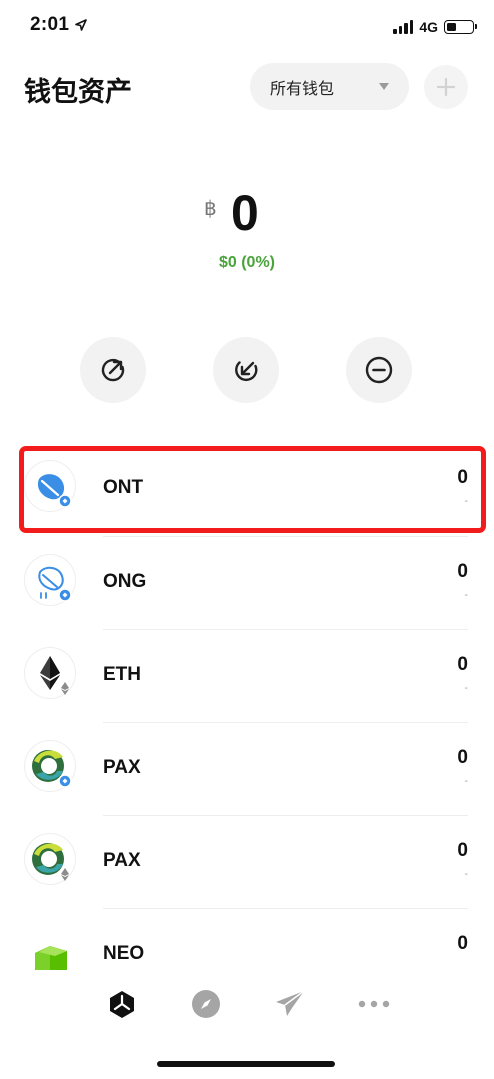 The width and height of the screenshot is (494, 1079). I want to click on tab-more, so click(374, 1004).